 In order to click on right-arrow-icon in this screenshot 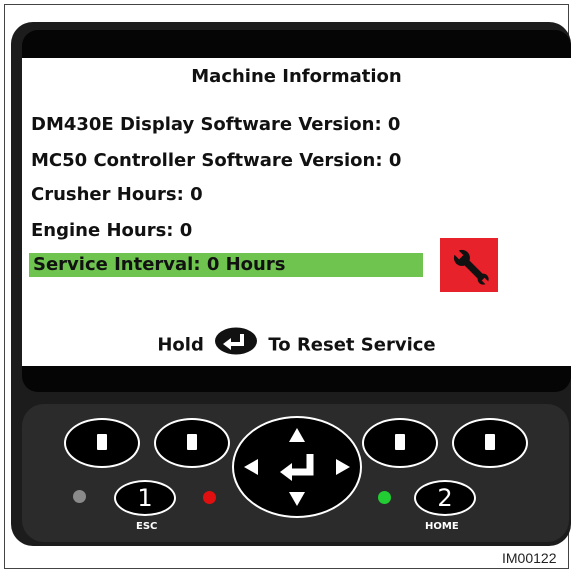, I will do `click(343, 467)`.